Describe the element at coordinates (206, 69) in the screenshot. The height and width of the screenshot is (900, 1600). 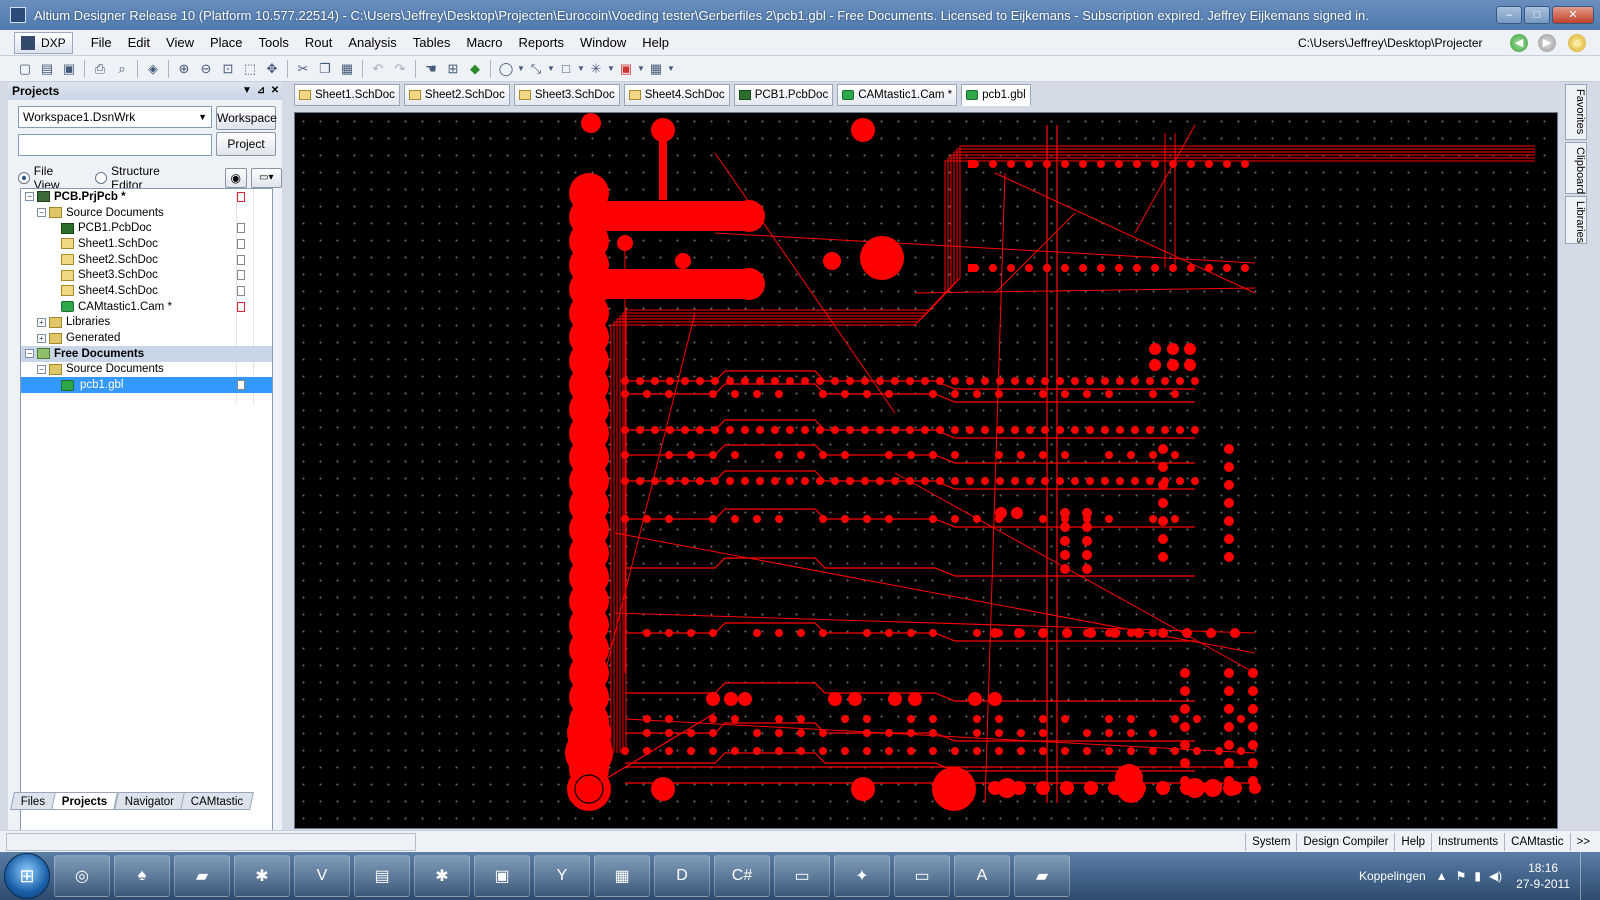
I see `zoom-out-icon: ⊖` at that location.